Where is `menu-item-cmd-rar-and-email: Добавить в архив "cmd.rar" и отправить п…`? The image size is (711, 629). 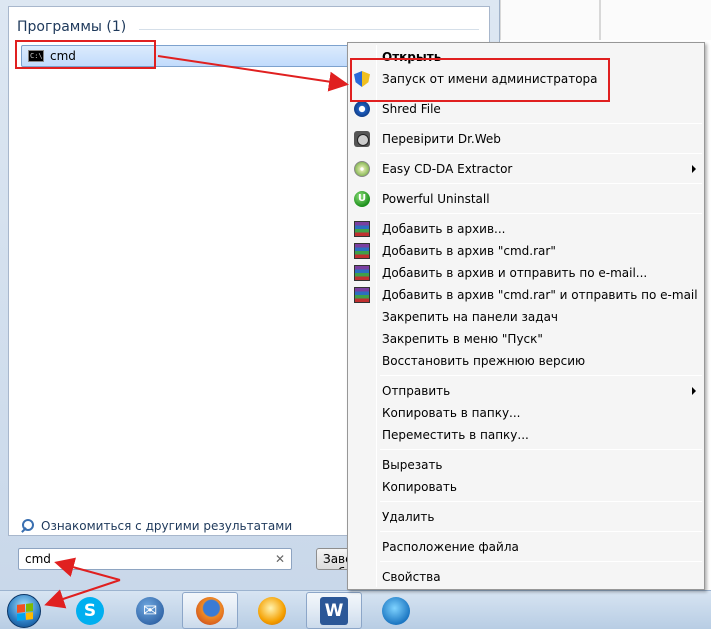
menu-item-cmd-rar-and-email: Добавить в архив "cmd.rar" и отправить п… is located at coordinates (526, 295).